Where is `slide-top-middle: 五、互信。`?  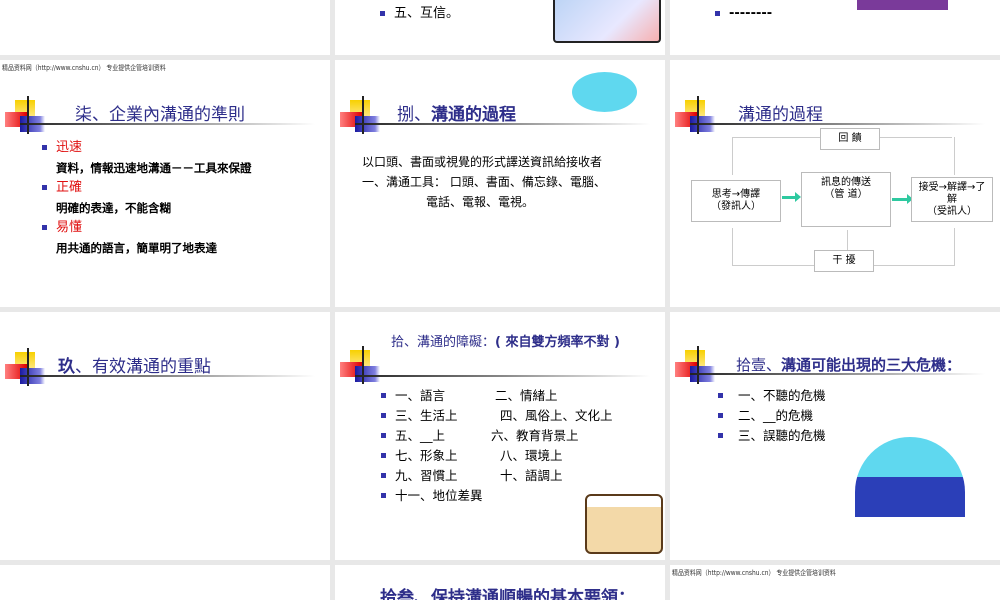
slide-top-middle: 五、互信。 is located at coordinates (500, 27).